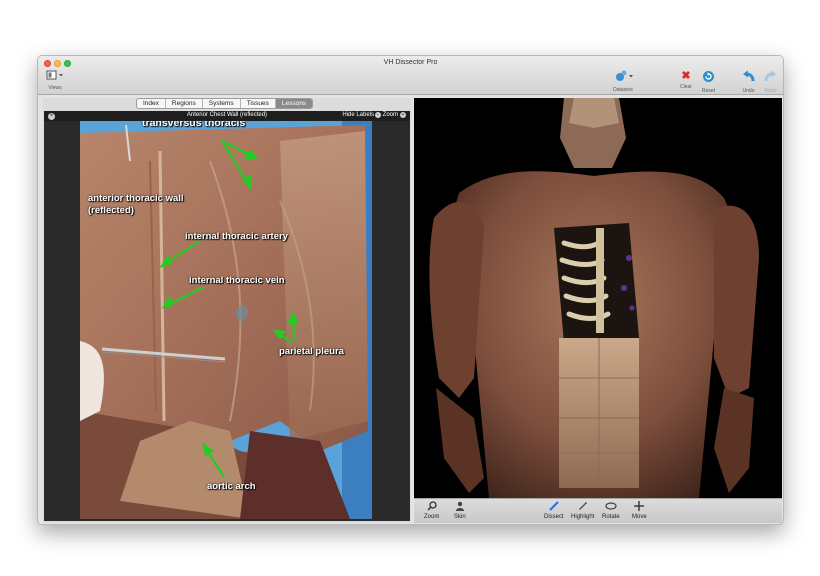 The width and height of the screenshot is (820, 576). What do you see at coordinates (184, 103) in the screenshot?
I see `tab-regions: Regions` at bounding box center [184, 103].